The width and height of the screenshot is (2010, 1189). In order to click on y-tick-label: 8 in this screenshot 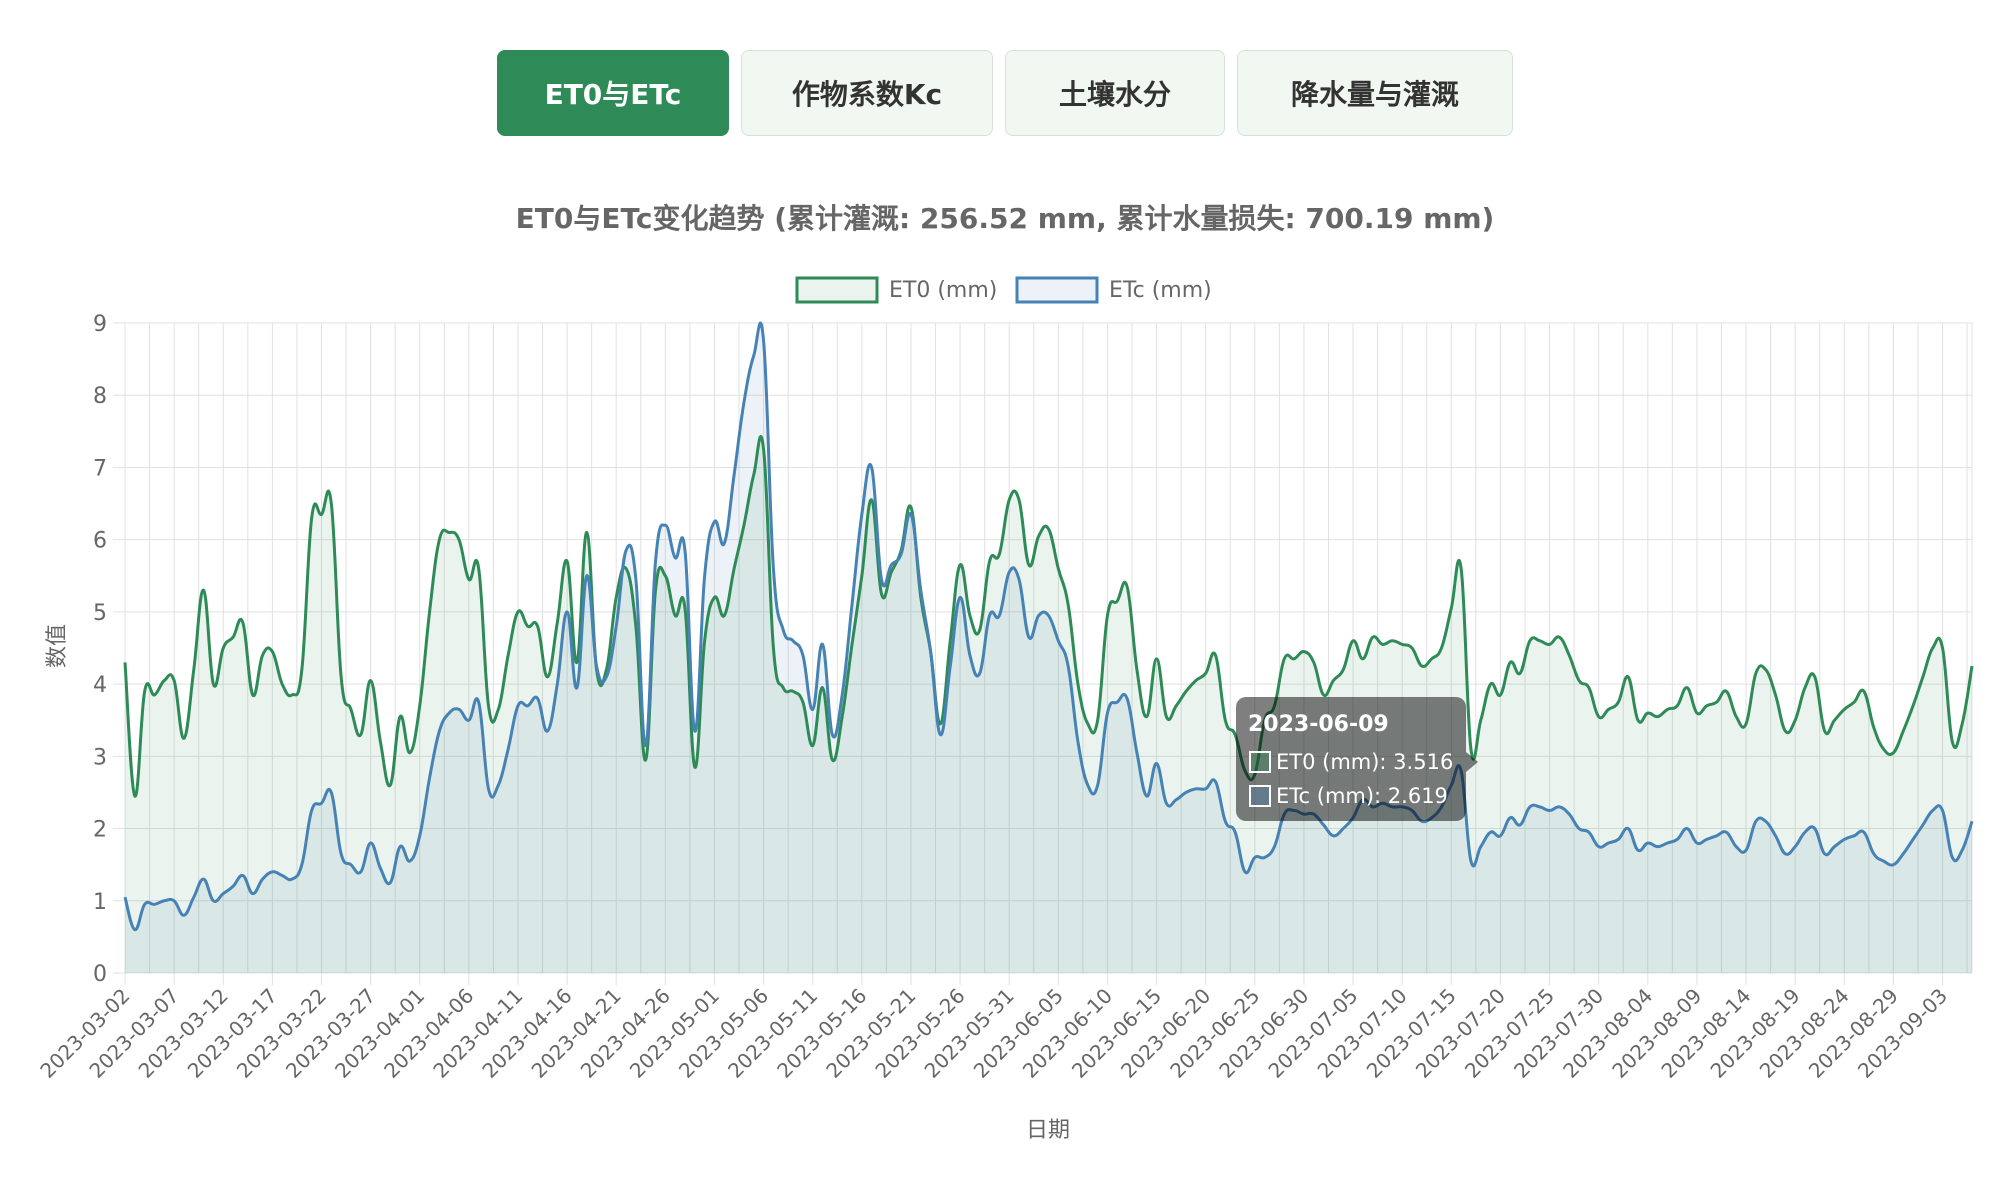, I will do `click(100, 396)`.